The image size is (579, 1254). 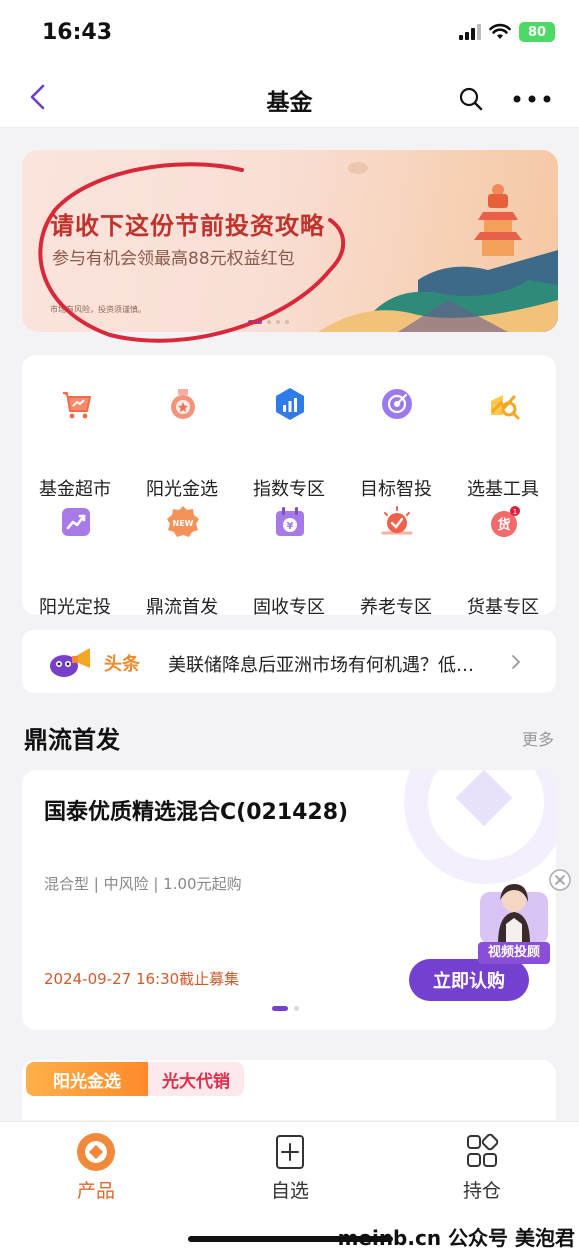 What do you see at coordinates (481, 1191) in the screenshot?
I see `nav-label: 持仓` at bounding box center [481, 1191].